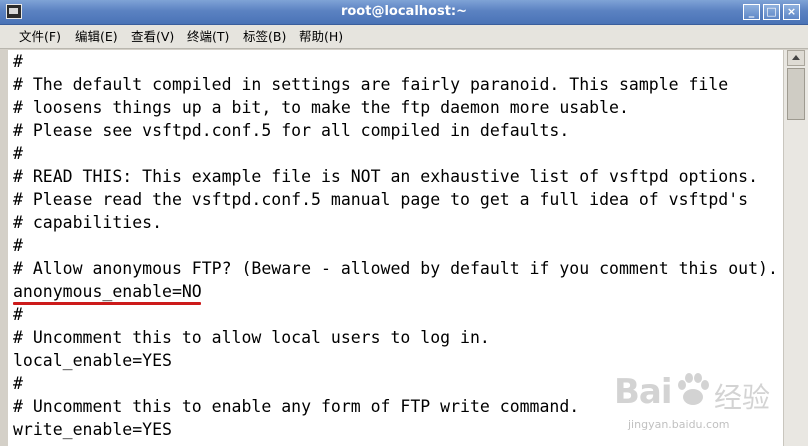 This screenshot has width=808, height=446. I want to click on baidu-watermark: Bai 经验 jingyan.baidu.com, so click(702, 405).